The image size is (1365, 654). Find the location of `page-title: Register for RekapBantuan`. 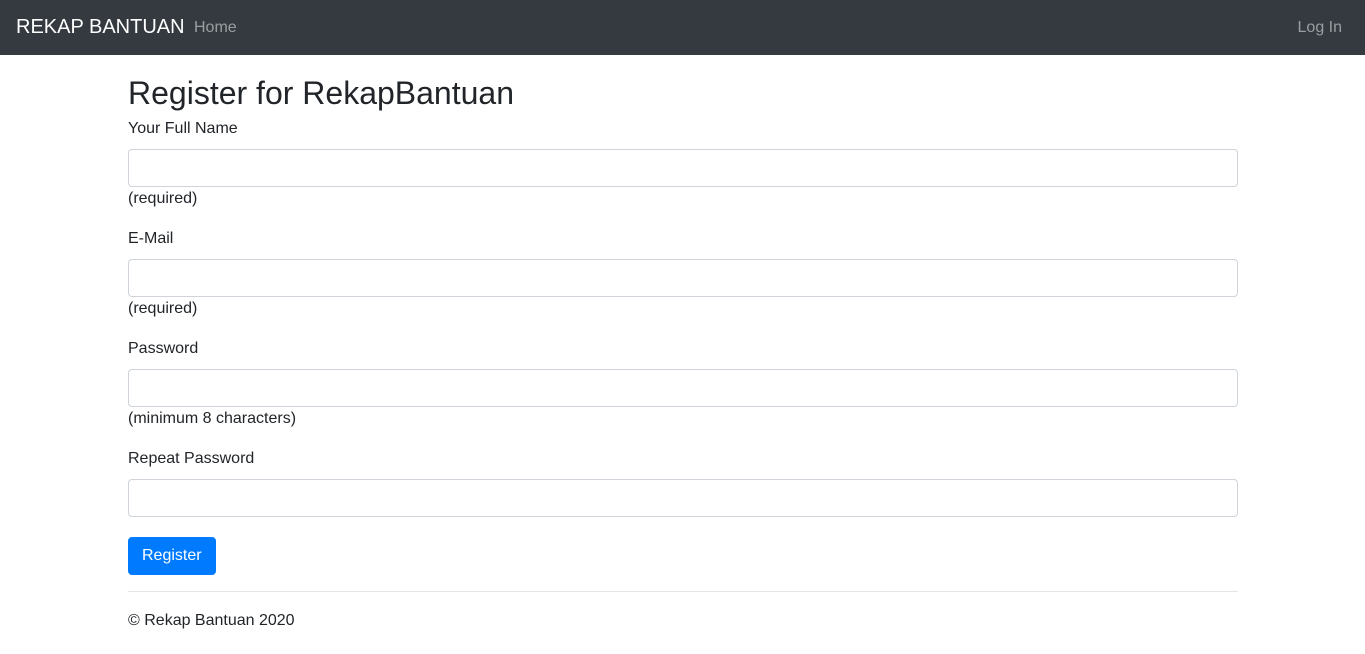

page-title: Register for RekapBantuan is located at coordinates (321, 93).